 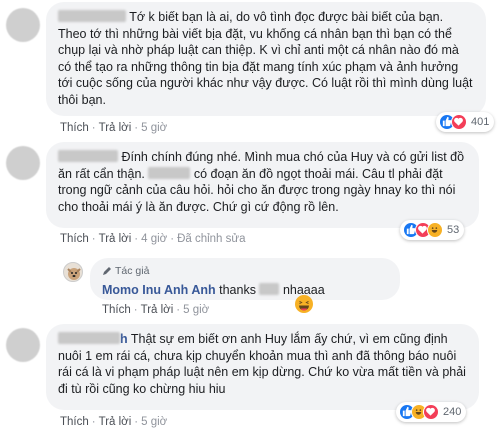 What do you see at coordinates (304, 304) in the screenshot?
I see `laughing-emoji-icon` at bounding box center [304, 304].